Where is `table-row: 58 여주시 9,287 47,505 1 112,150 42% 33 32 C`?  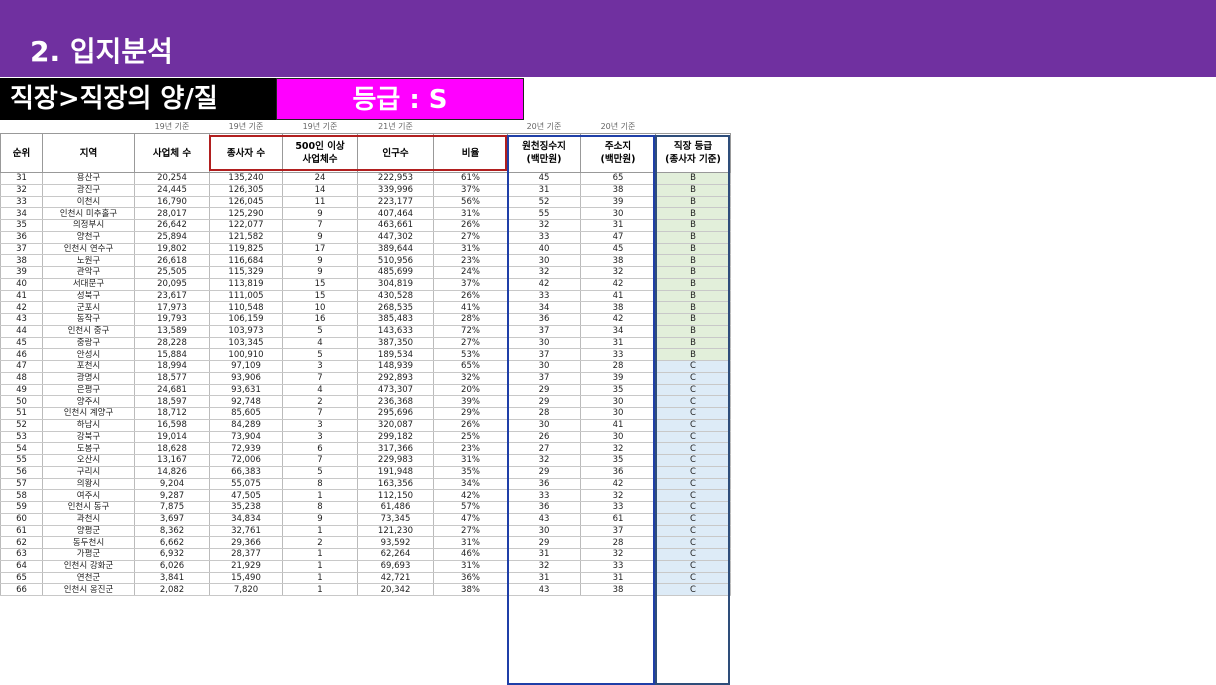
table-row: 58 여주시 9,287 47,505 1 112,150 42% 33 32 C is located at coordinates (365, 495).